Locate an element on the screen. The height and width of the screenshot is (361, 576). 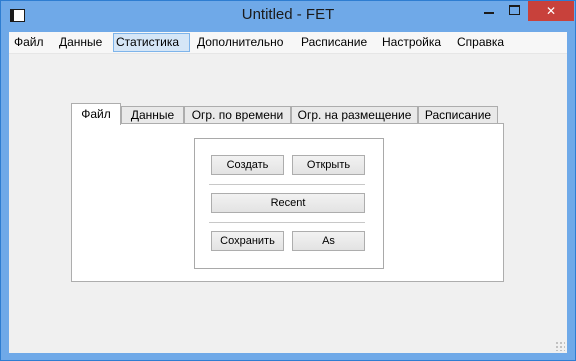
maximize-button is located at coordinates (515, 11).